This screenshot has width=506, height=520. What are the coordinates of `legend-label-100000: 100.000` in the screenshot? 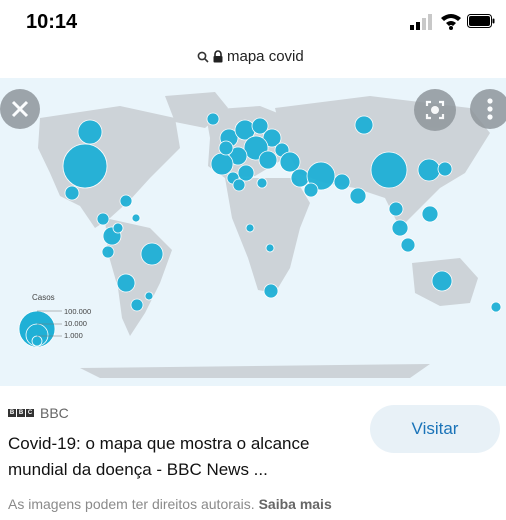 It's located at (77, 311).